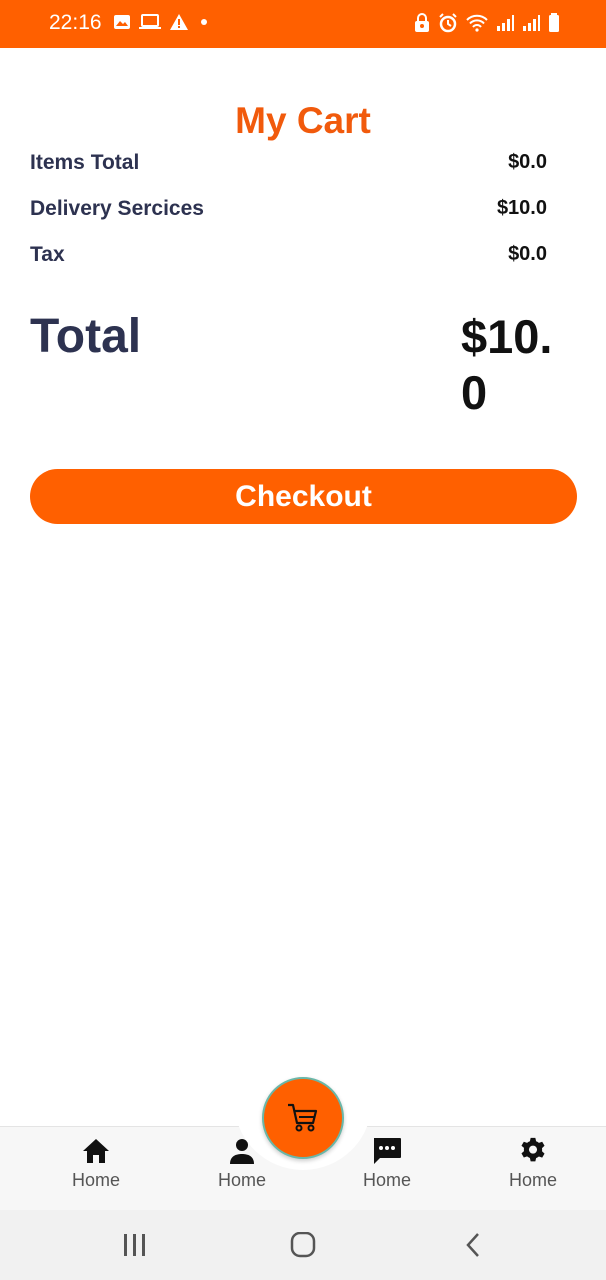 The height and width of the screenshot is (1280, 606). I want to click on person-icon, so click(242, 1151).